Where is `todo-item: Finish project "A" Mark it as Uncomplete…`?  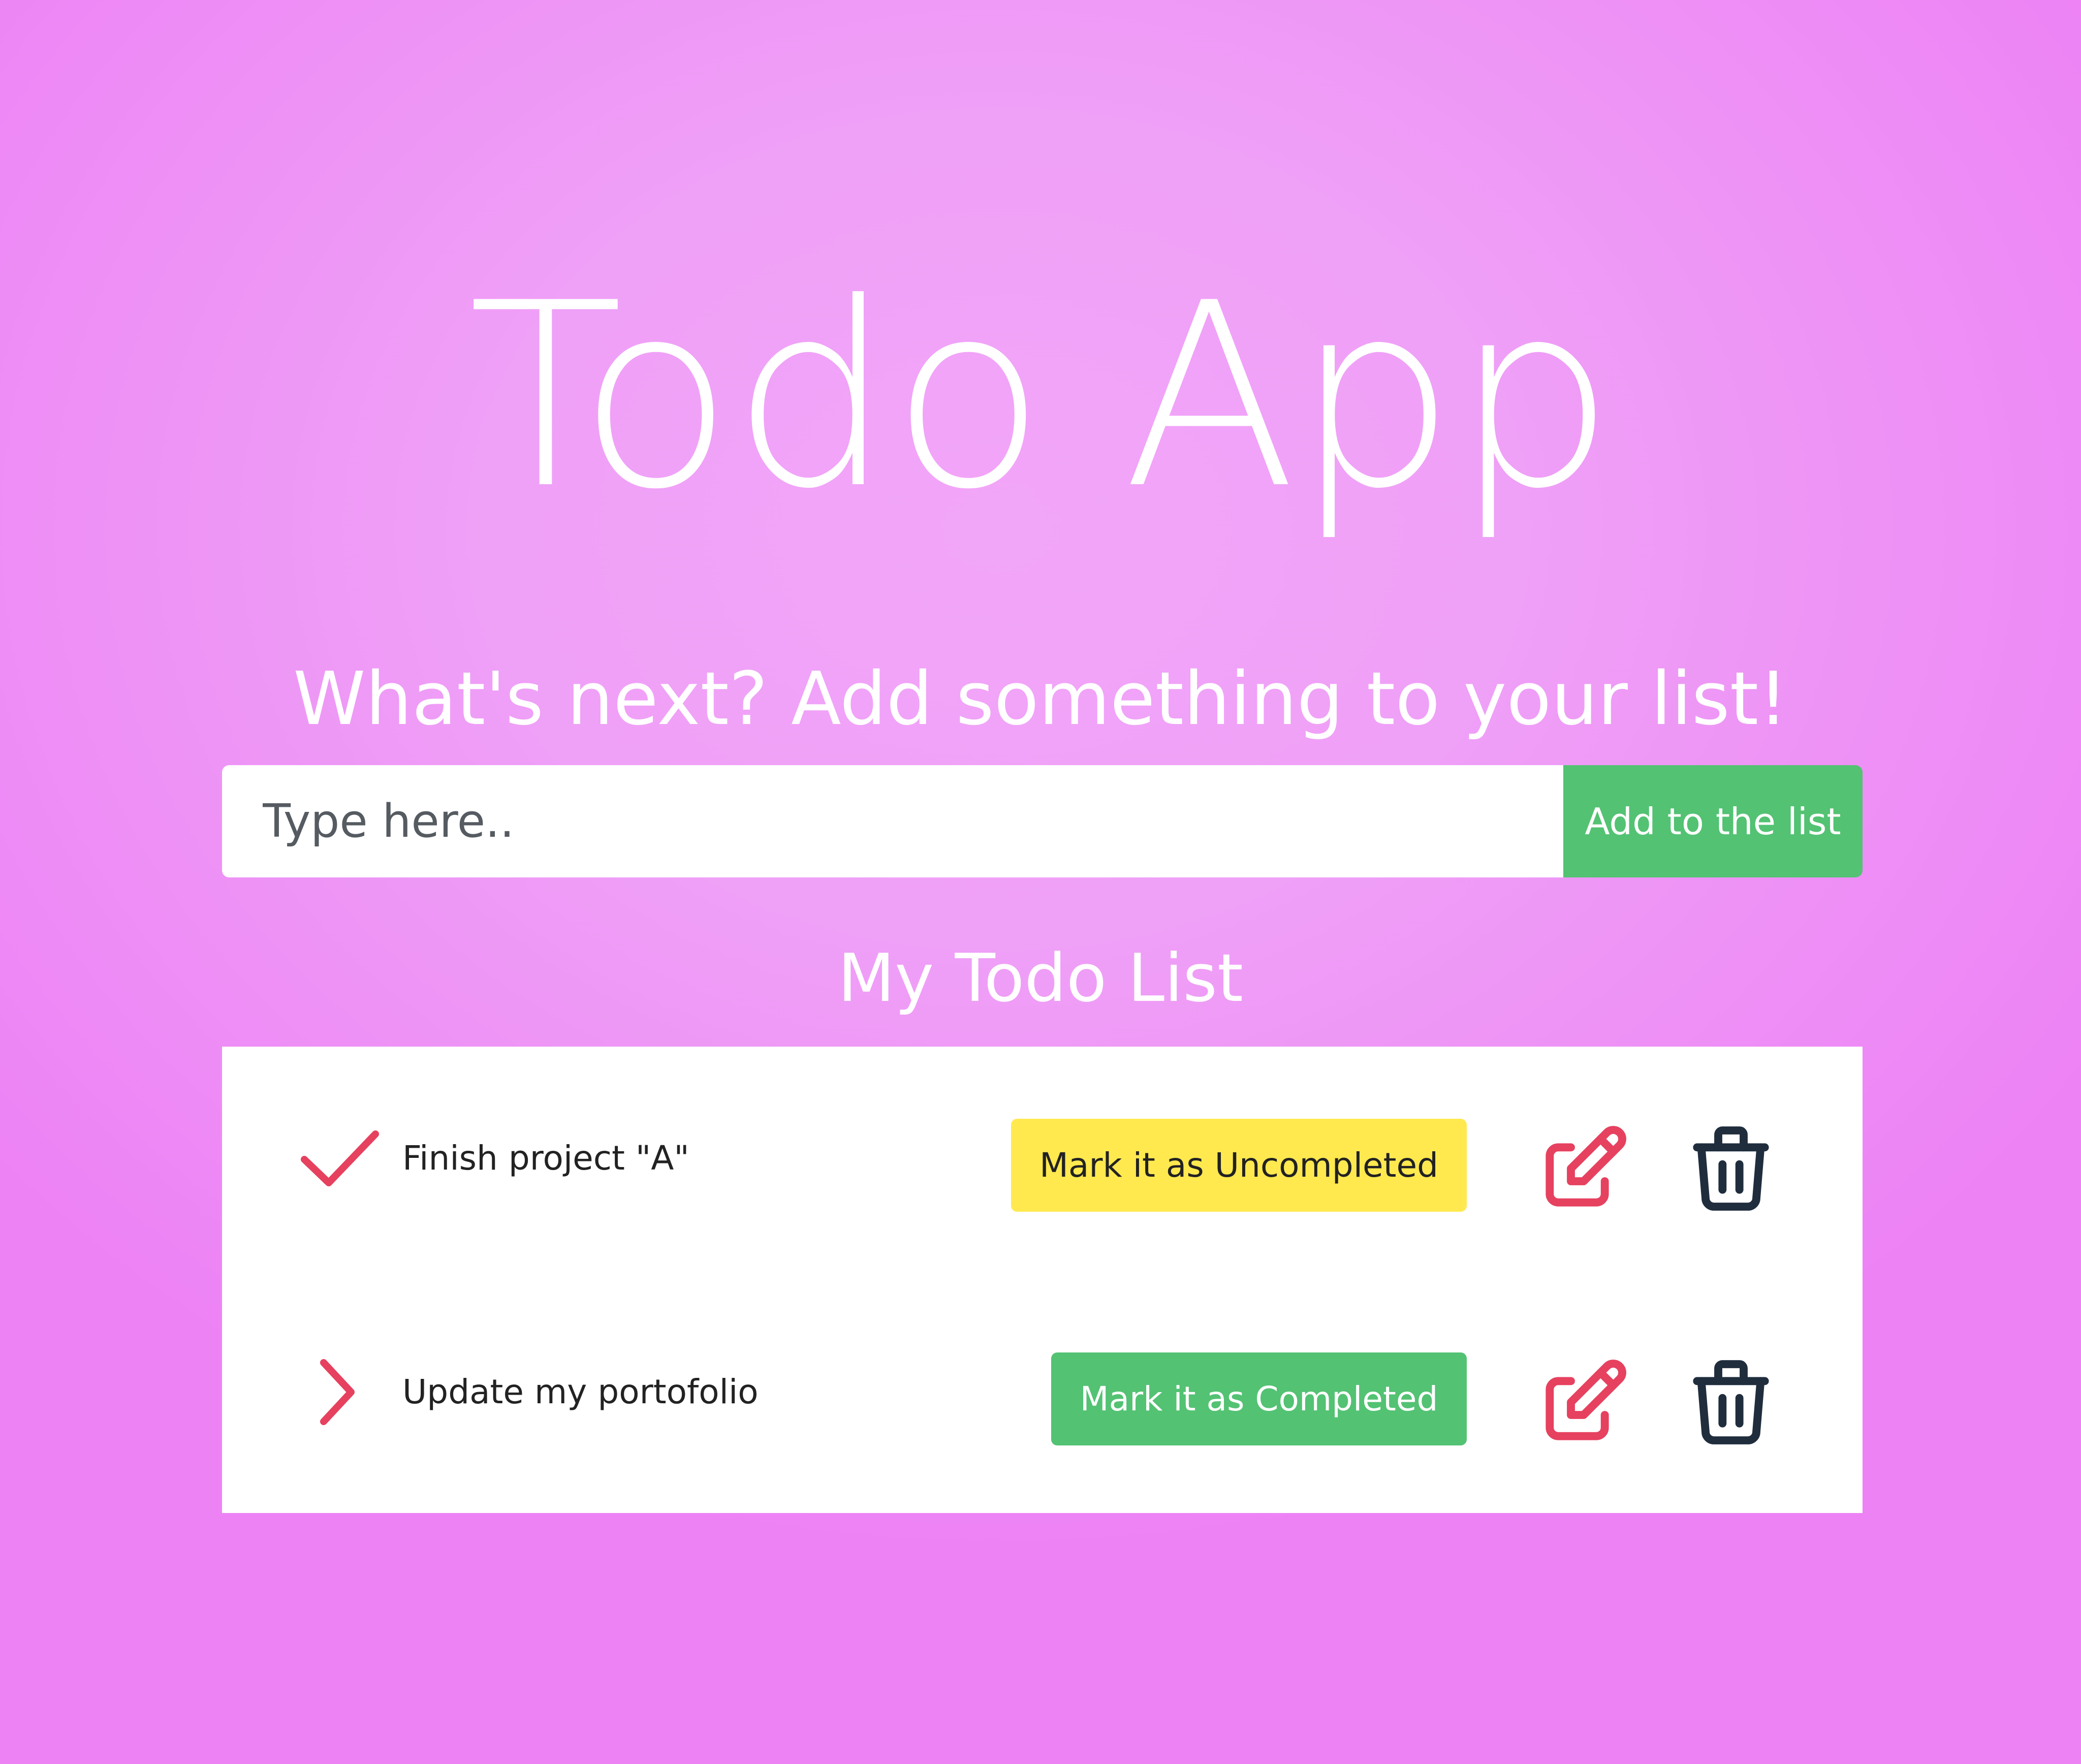
todo-item: Finish project "A" Mark it as Uncomplete… is located at coordinates (1043, 1158).